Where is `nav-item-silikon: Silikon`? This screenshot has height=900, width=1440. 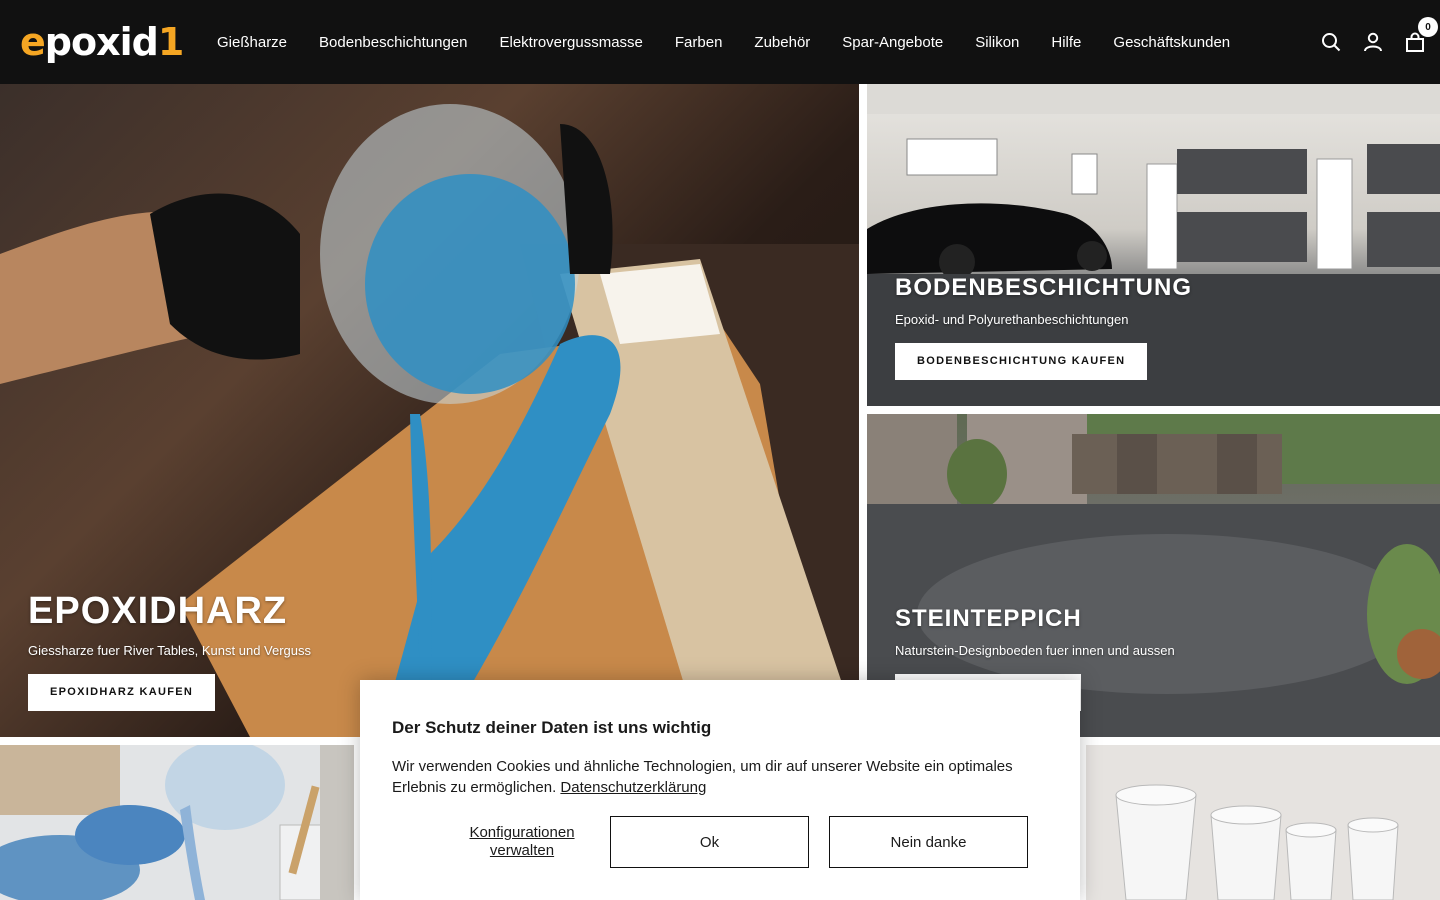 nav-item-silikon: Silikon is located at coordinates (997, 42).